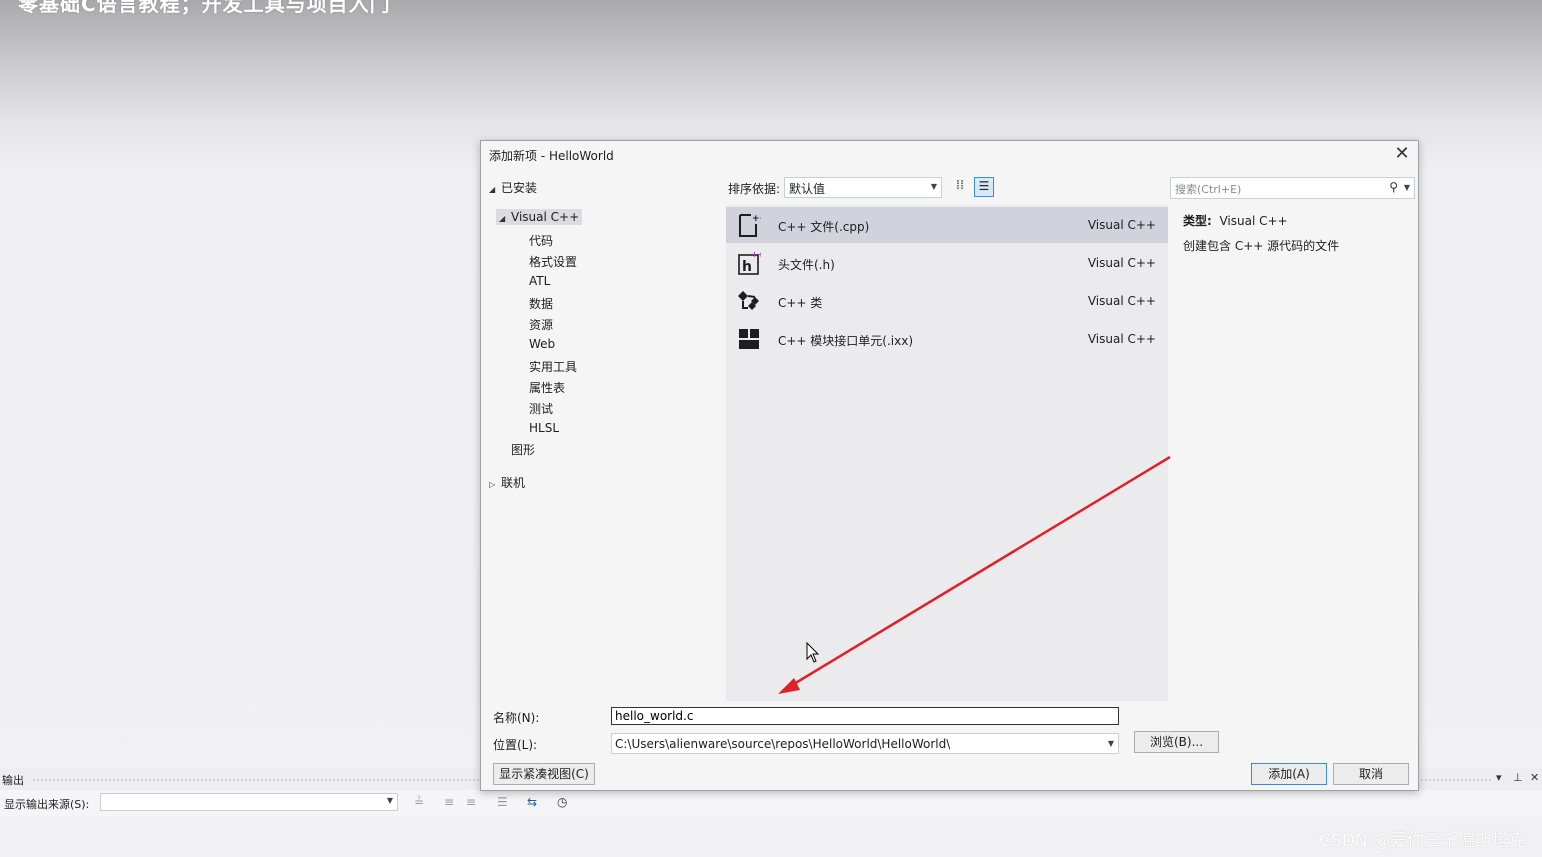 The height and width of the screenshot is (857, 1542). What do you see at coordinates (813, 652) in the screenshot?
I see `mouse-cursor-icon` at bounding box center [813, 652].